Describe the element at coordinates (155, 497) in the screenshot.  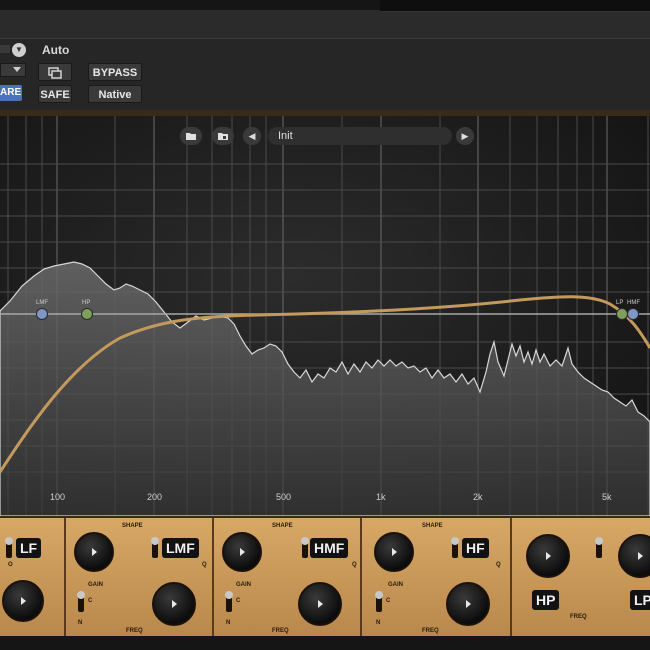
I see `freq-tick-200: 200` at that location.